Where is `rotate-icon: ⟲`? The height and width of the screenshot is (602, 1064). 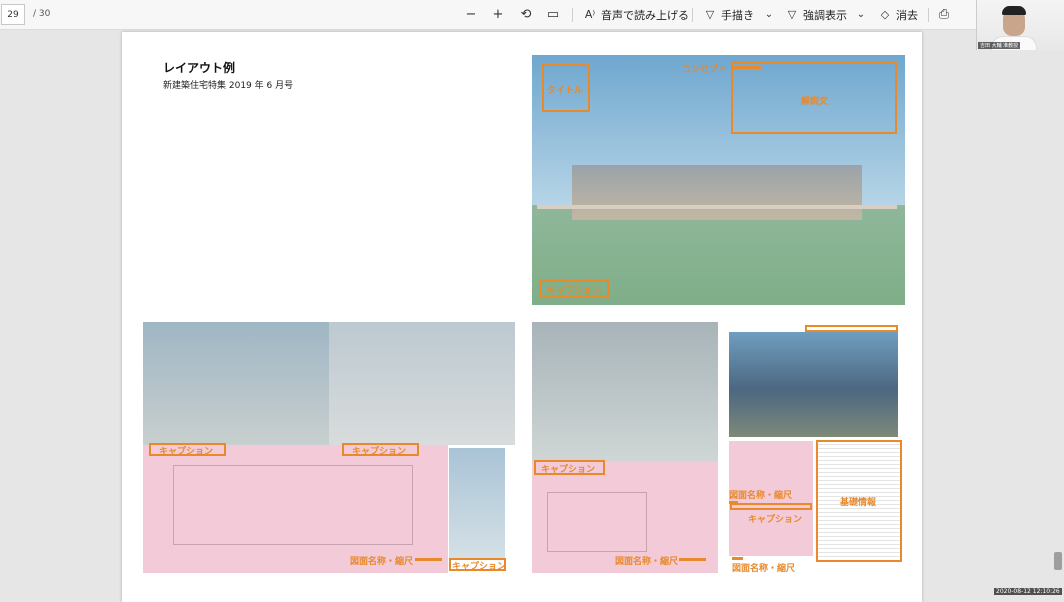 rotate-icon: ⟲ is located at coordinates (526, 14).